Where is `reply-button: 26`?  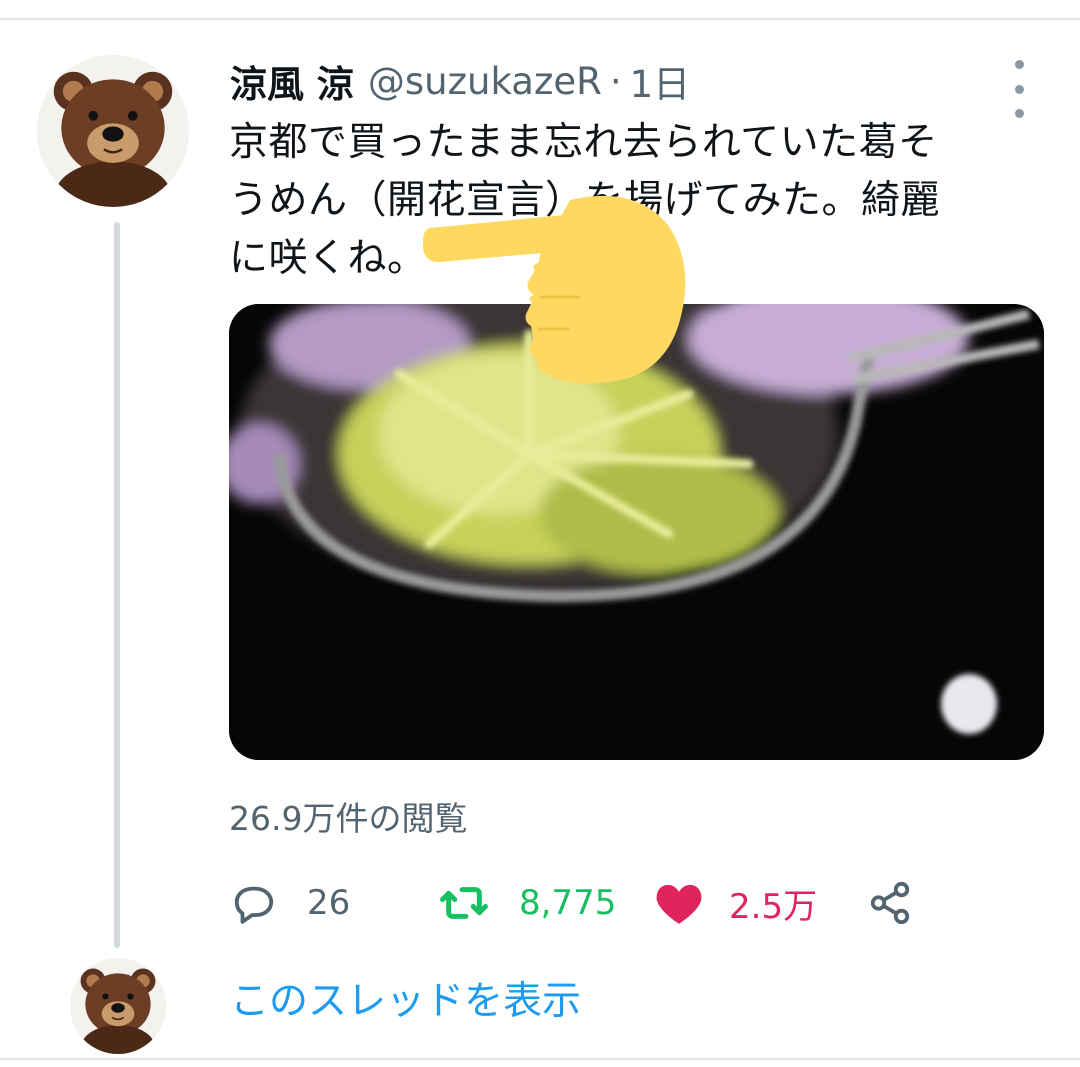 reply-button: 26 is located at coordinates (289, 903).